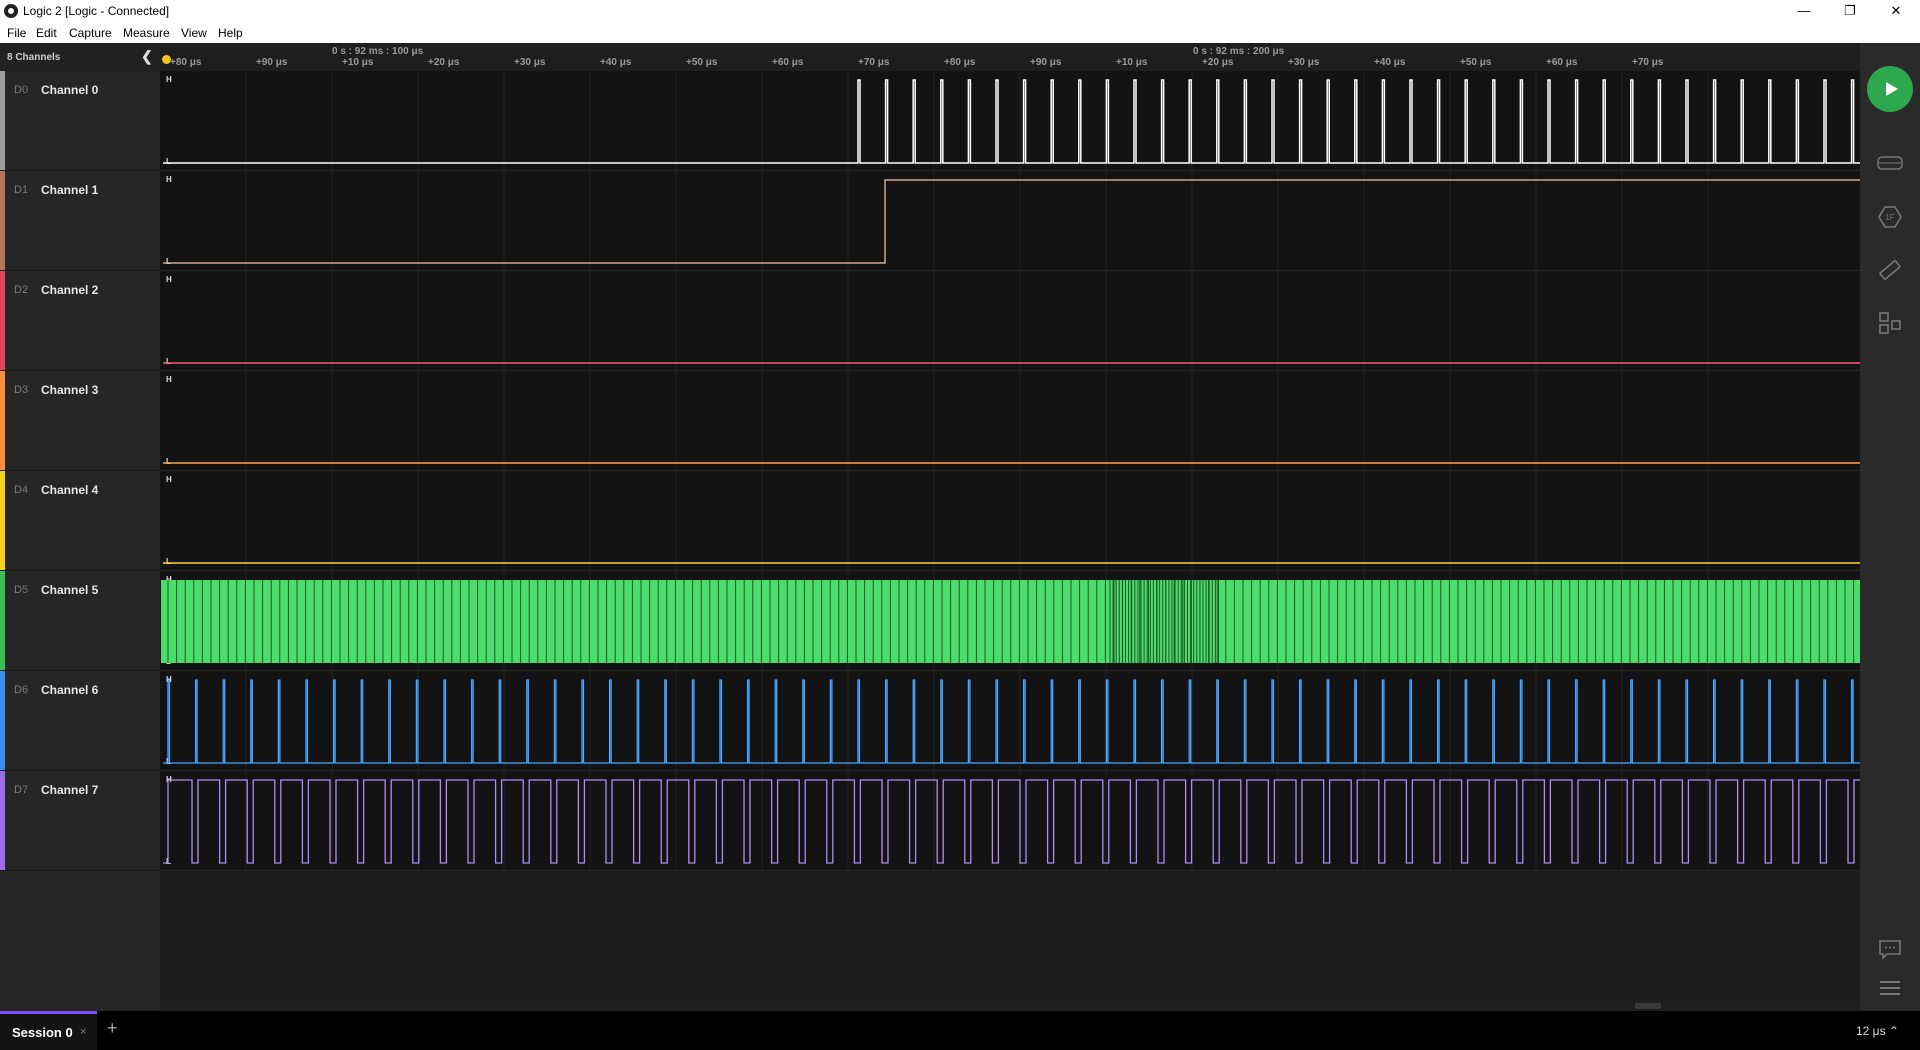 The height and width of the screenshot is (1050, 1920). Describe the element at coordinates (1890, 323) in the screenshot. I see `extensions-icon` at that location.